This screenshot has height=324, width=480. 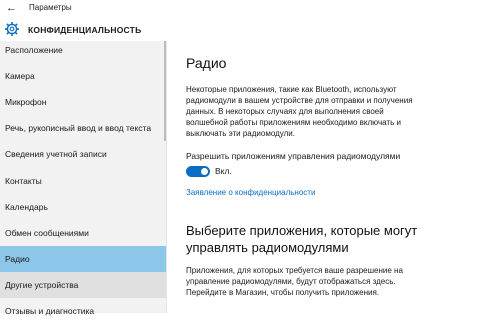 What do you see at coordinates (83, 233) in the screenshot?
I see `sidebar-item-messaging: Обмен сообщениями` at bounding box center [83, 233].